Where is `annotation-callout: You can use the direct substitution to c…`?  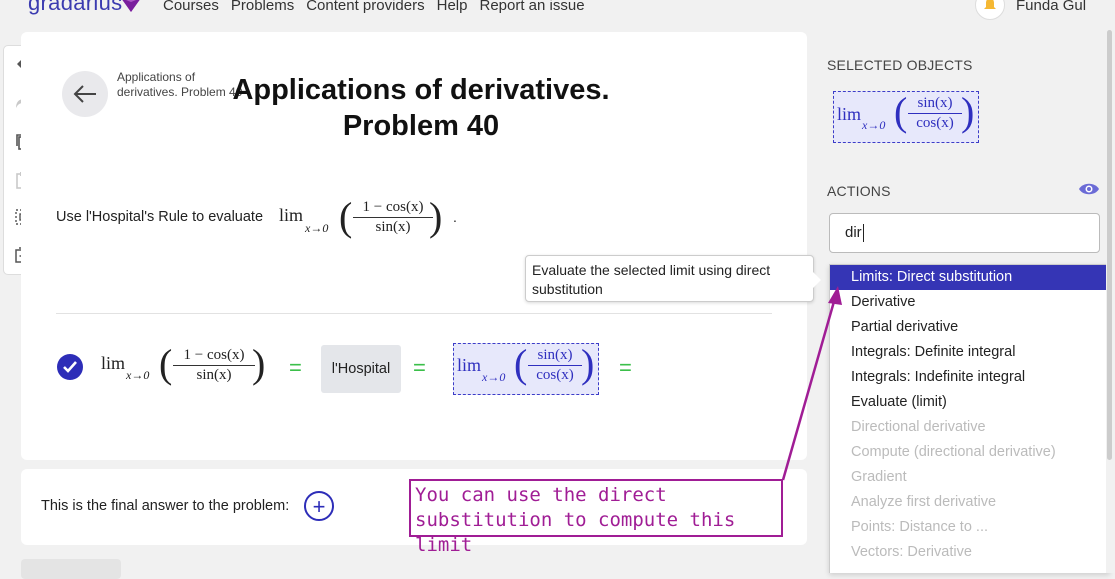 annotation-callout: You can use the direct substitution to c… is located at coordinates (596, 517).